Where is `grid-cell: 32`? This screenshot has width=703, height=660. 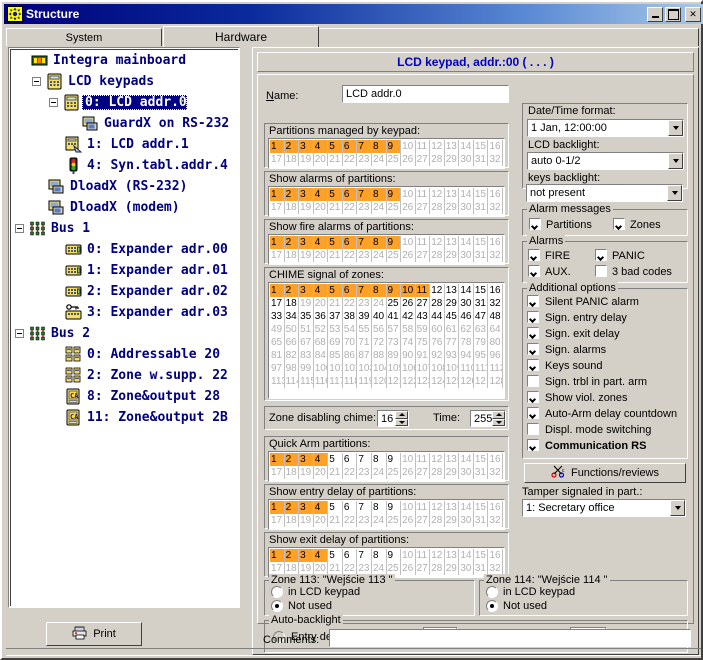 grid-cell: 32 is located at coordinates (495, 520).